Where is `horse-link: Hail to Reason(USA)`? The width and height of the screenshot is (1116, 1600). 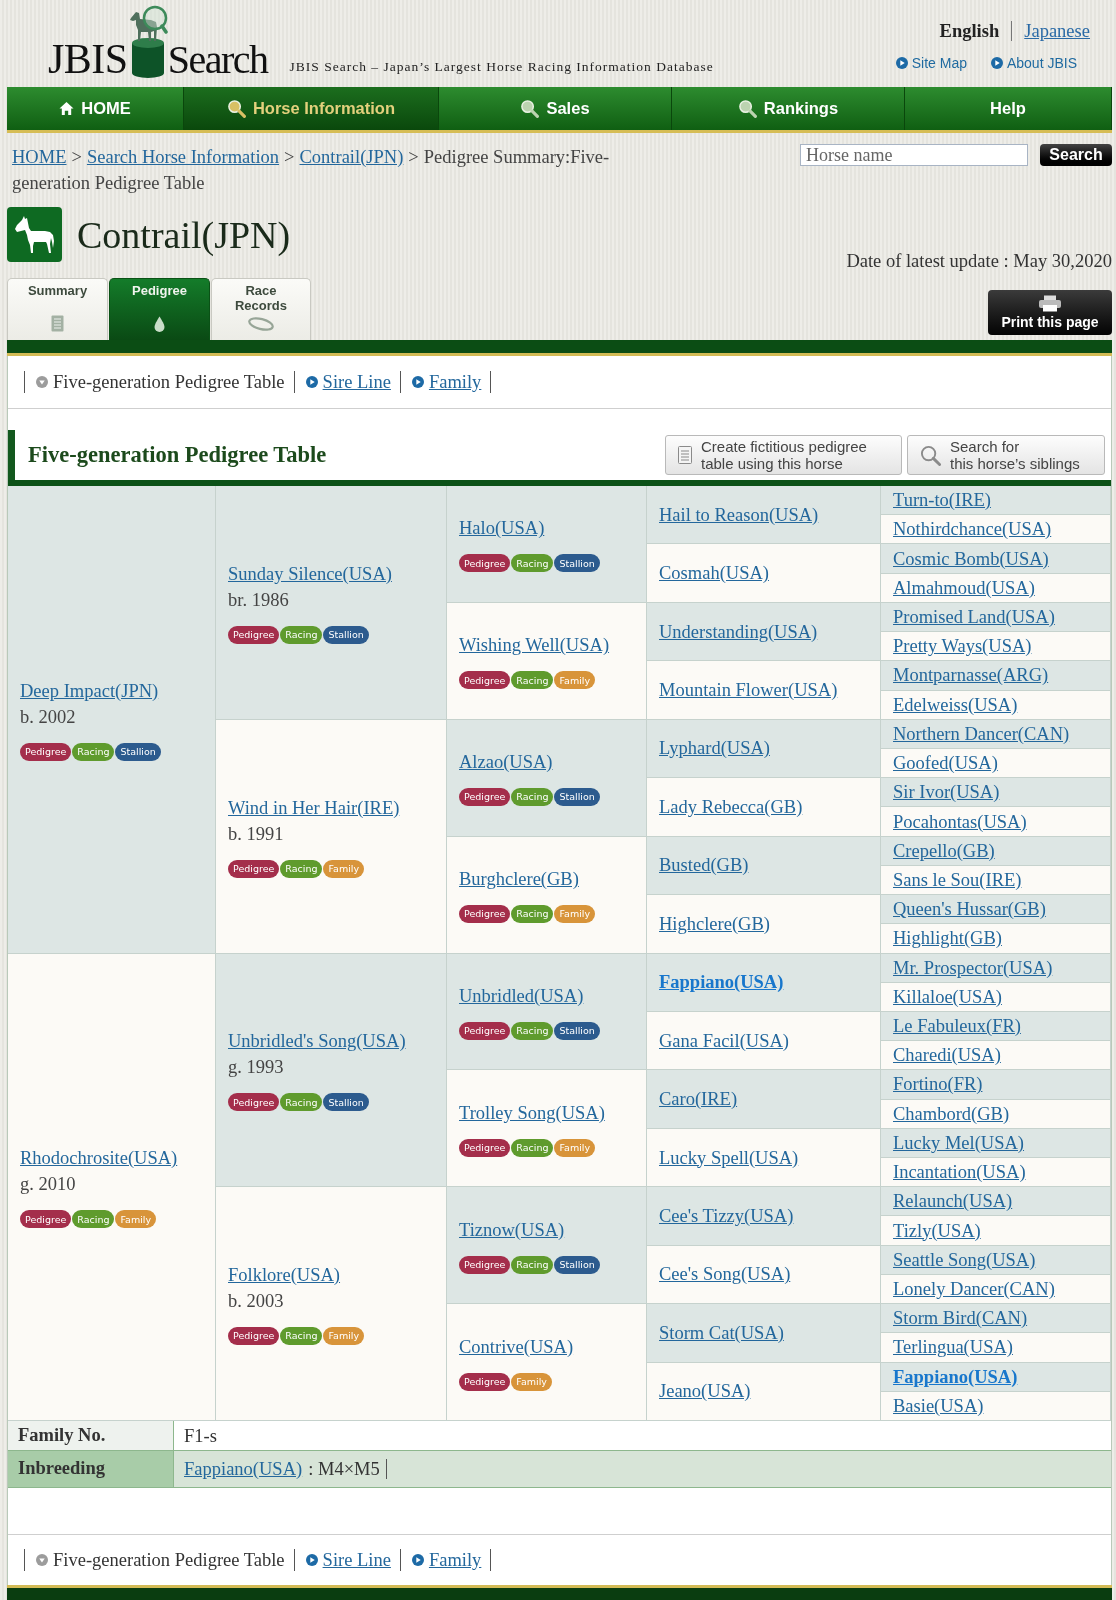 horse-link: Hail to Reason(USA) is located at coordinates (739, 514).